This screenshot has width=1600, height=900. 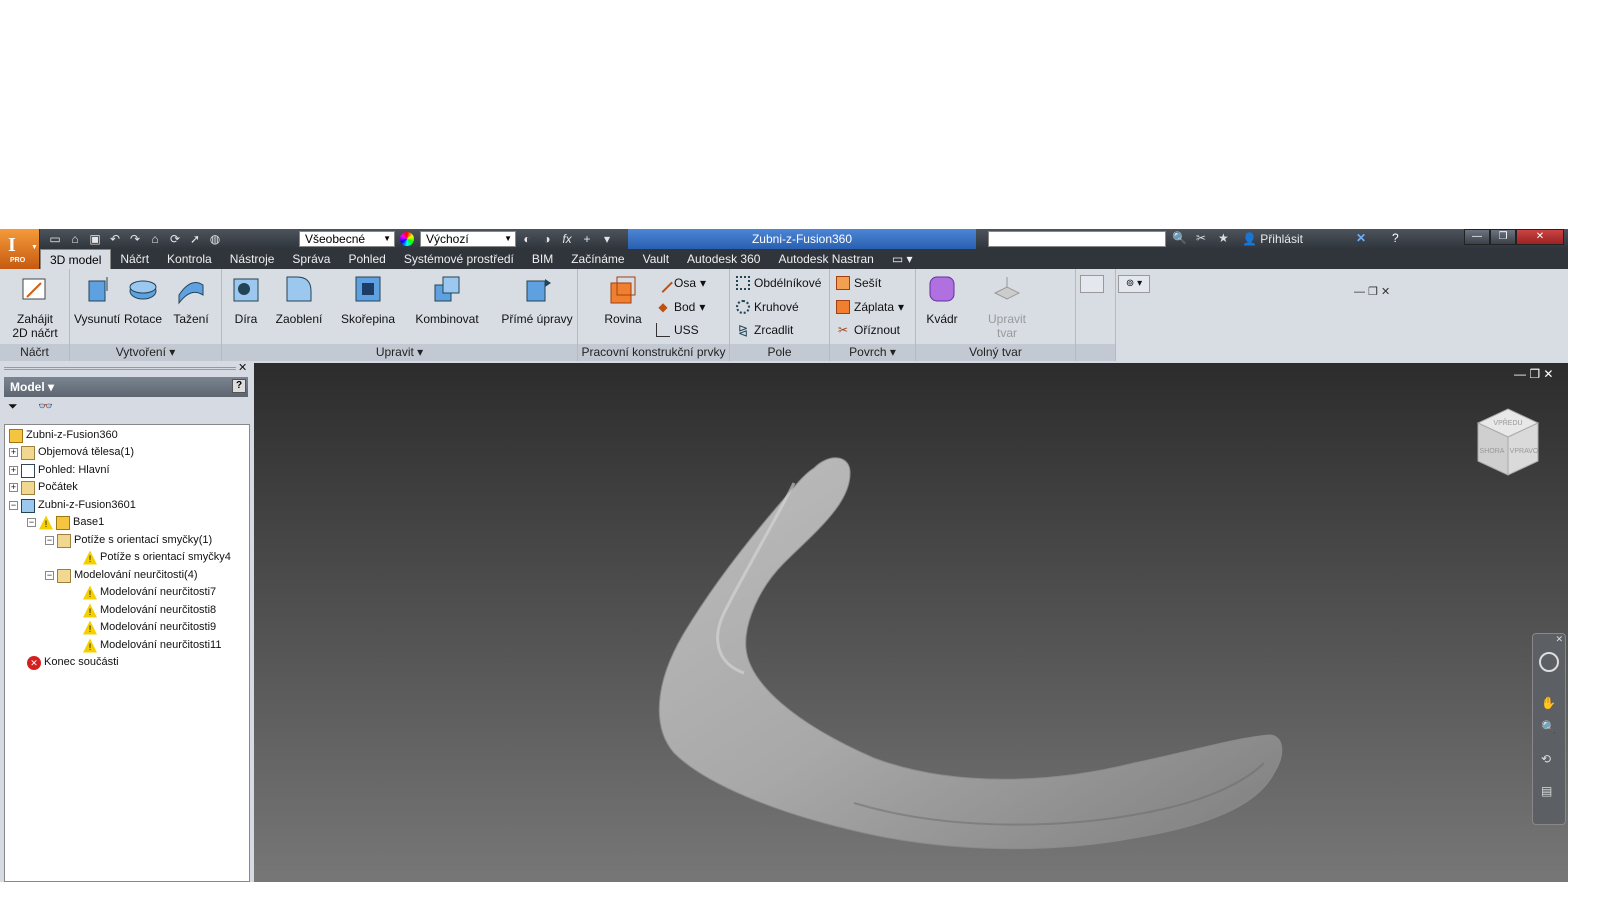 I want to click on minimize-button: —, so click(x=1477, y=237).